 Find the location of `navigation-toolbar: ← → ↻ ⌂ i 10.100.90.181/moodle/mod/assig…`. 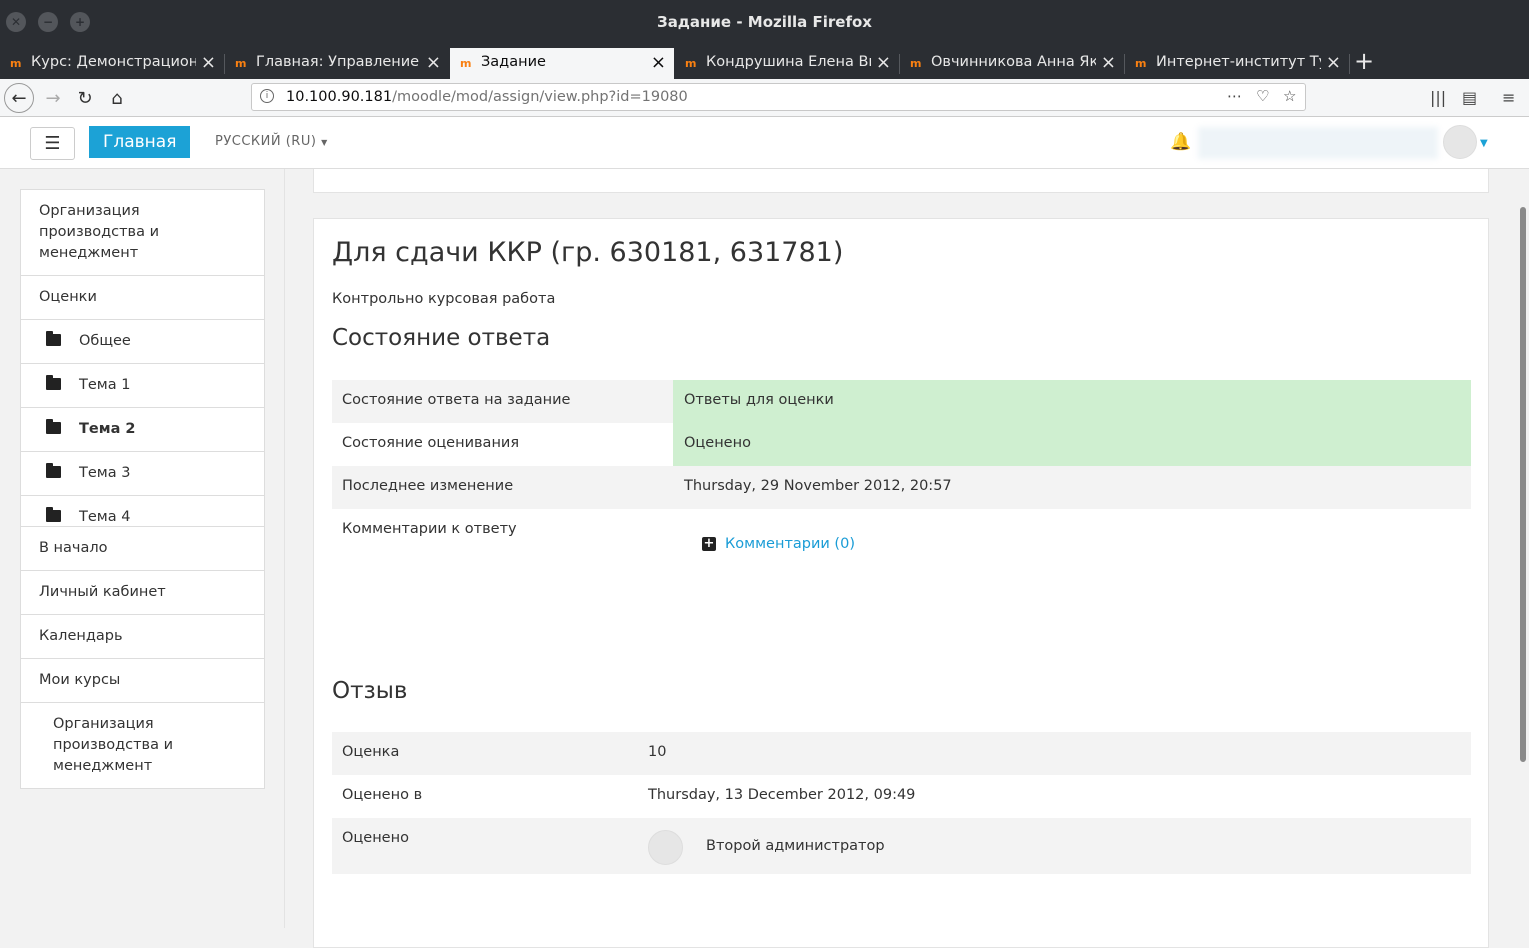

navigation-toolbar: ← → ↻ ⌂ i 10.100.90.181/moodle/mod/assig… is located at coordinates (764, 98).